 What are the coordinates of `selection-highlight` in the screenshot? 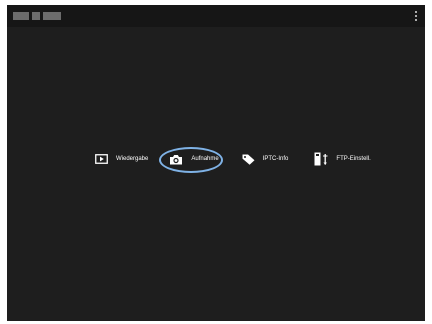 It's located at (191, 159).